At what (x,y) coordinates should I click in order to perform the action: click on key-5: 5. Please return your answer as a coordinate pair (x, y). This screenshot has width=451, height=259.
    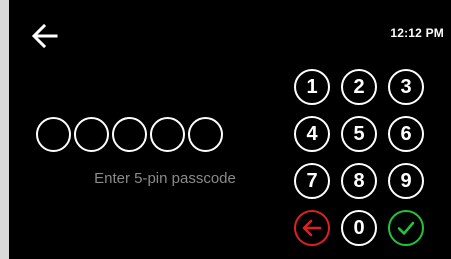
    Looking at the image, I should click on (359, 134).